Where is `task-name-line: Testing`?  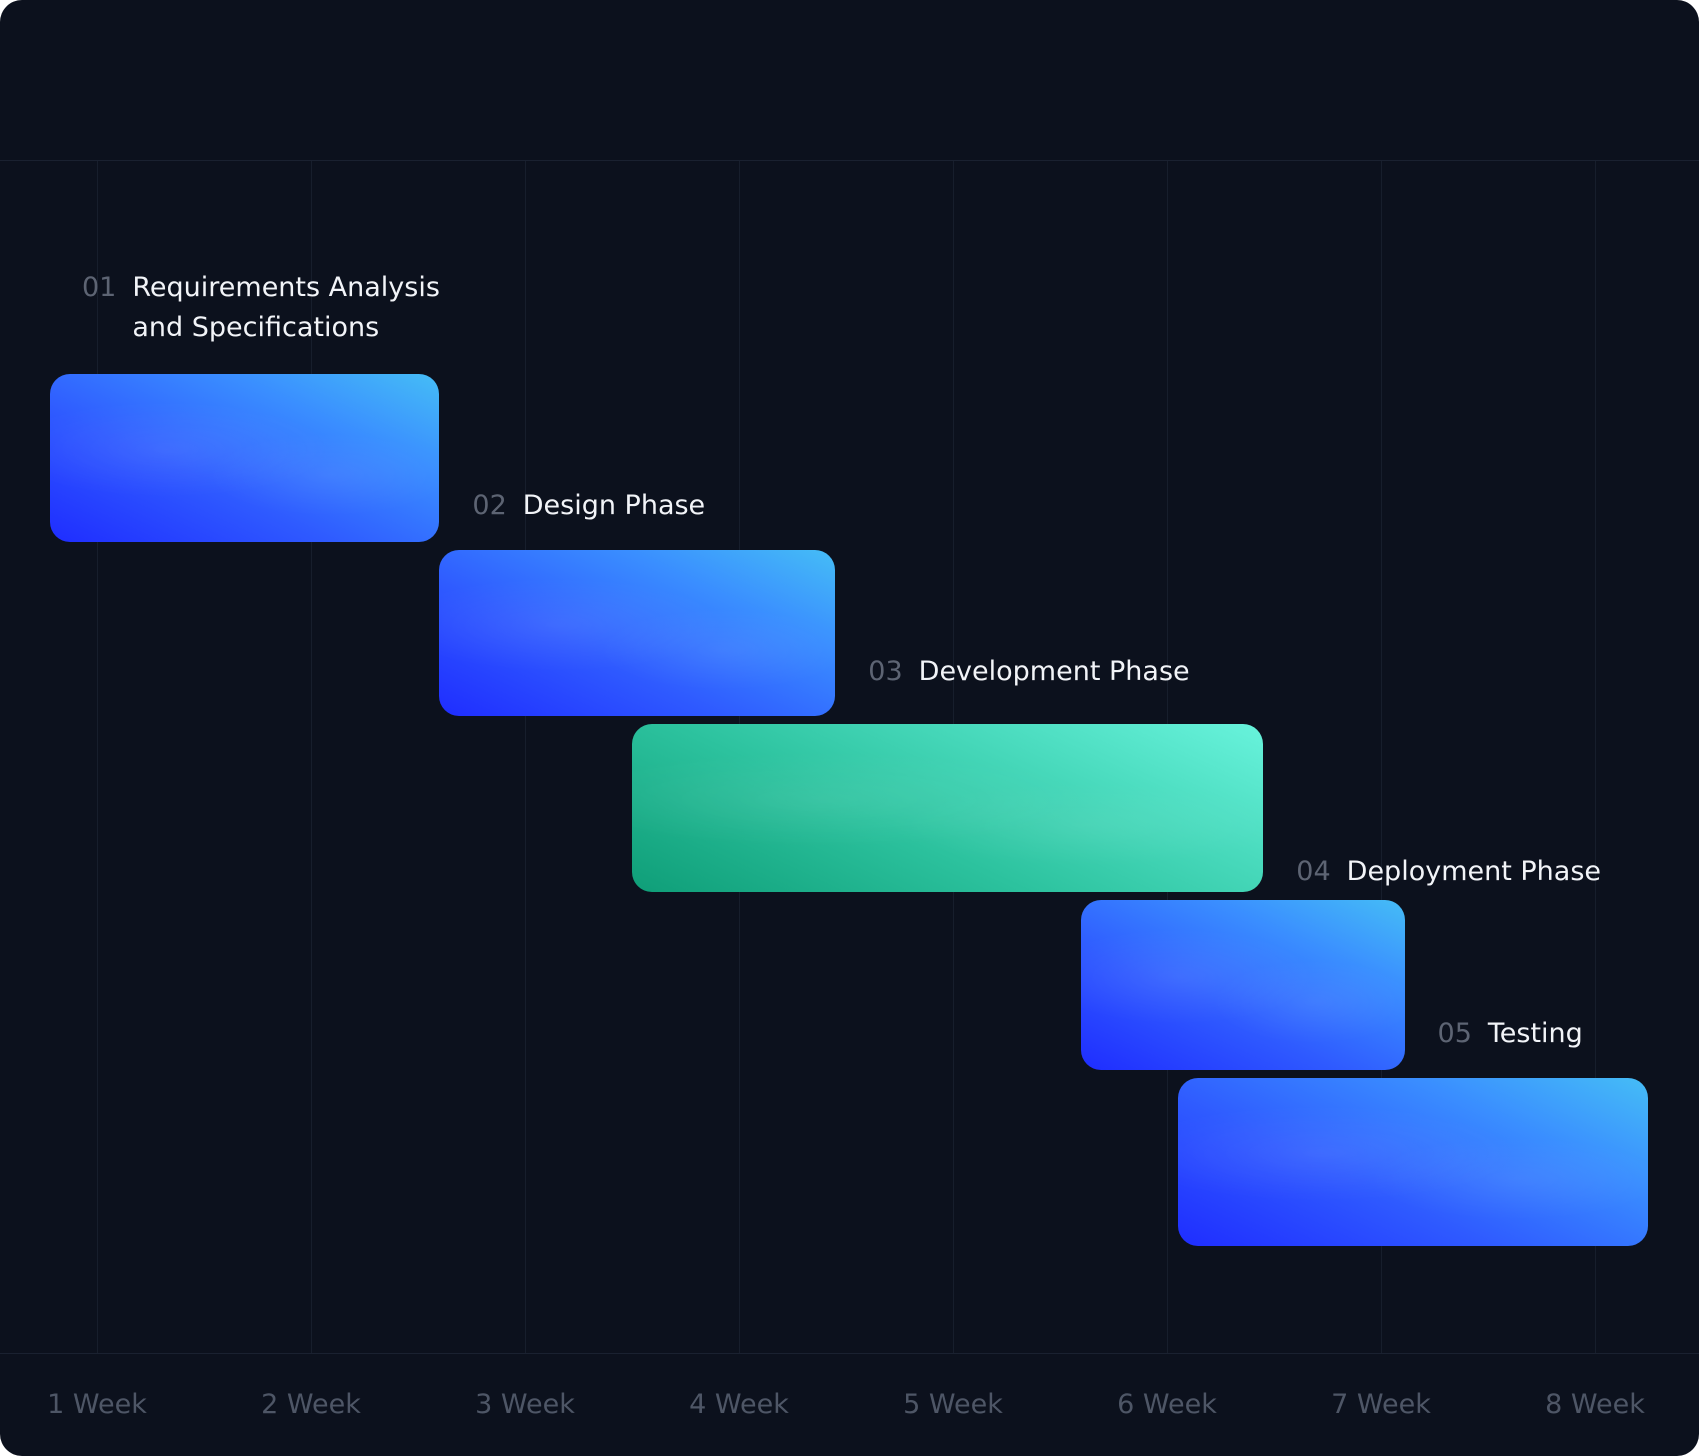
task-name-line: Testing is located at coordinates (1535, 1033).